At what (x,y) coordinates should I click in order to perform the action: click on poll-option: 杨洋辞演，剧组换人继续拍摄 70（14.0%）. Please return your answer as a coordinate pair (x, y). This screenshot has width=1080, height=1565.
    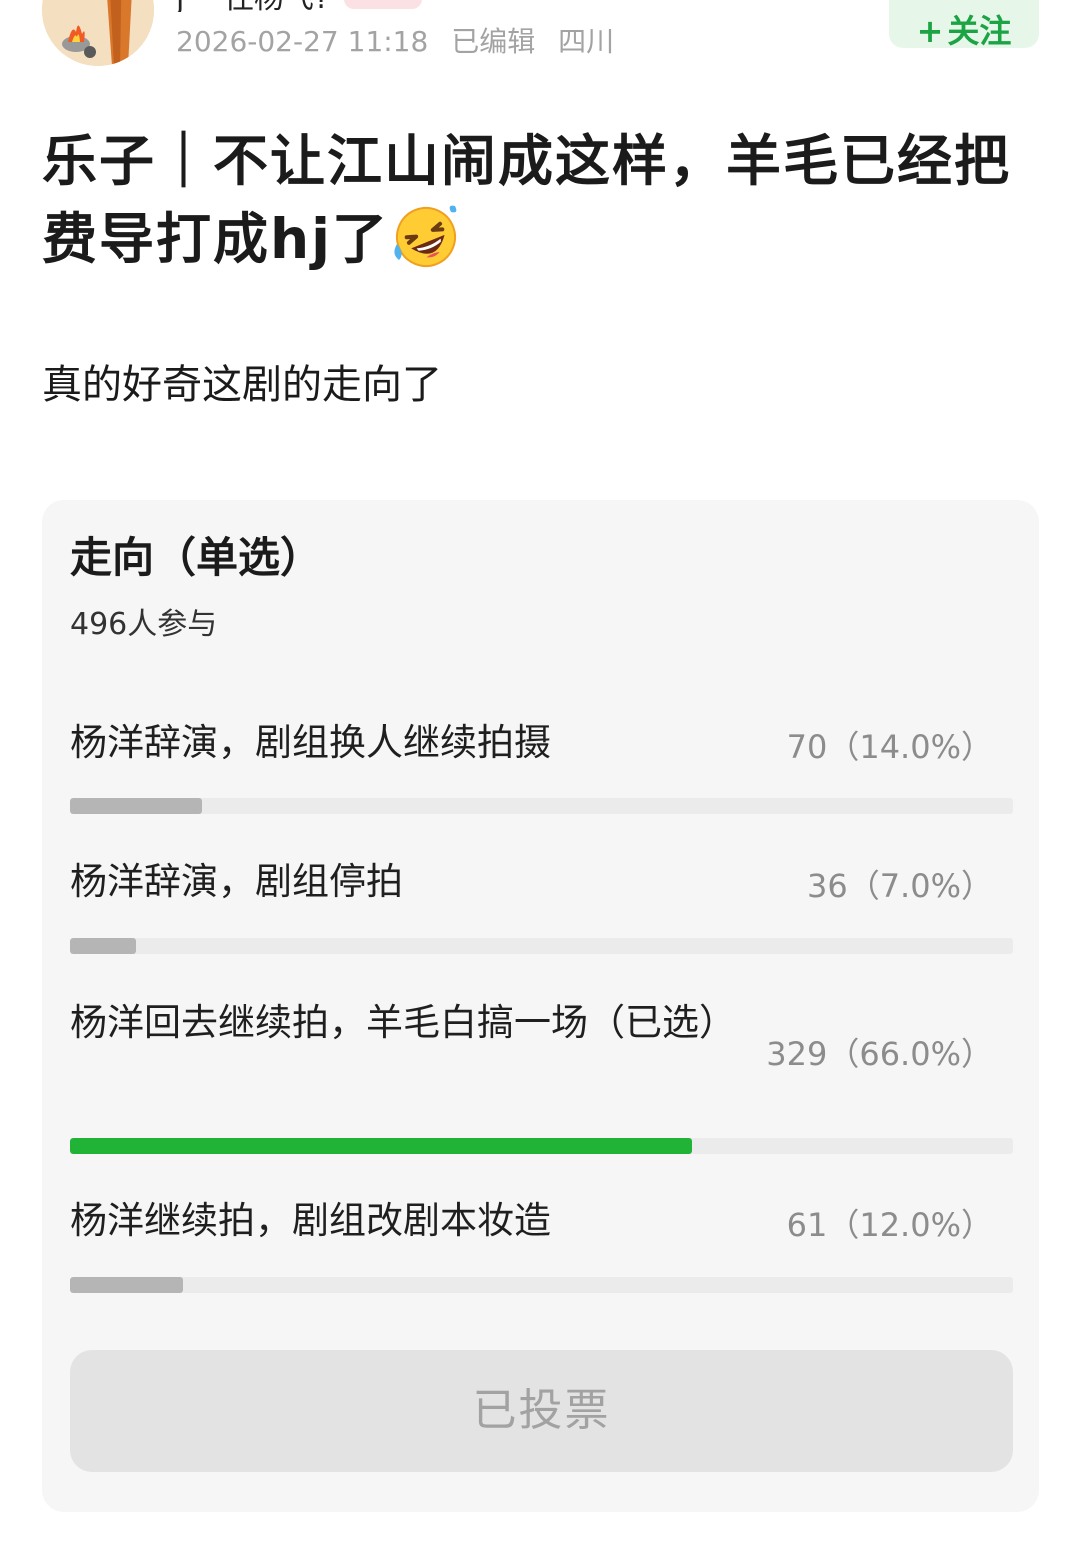
    Looking at the image, I should click on (541, 764).